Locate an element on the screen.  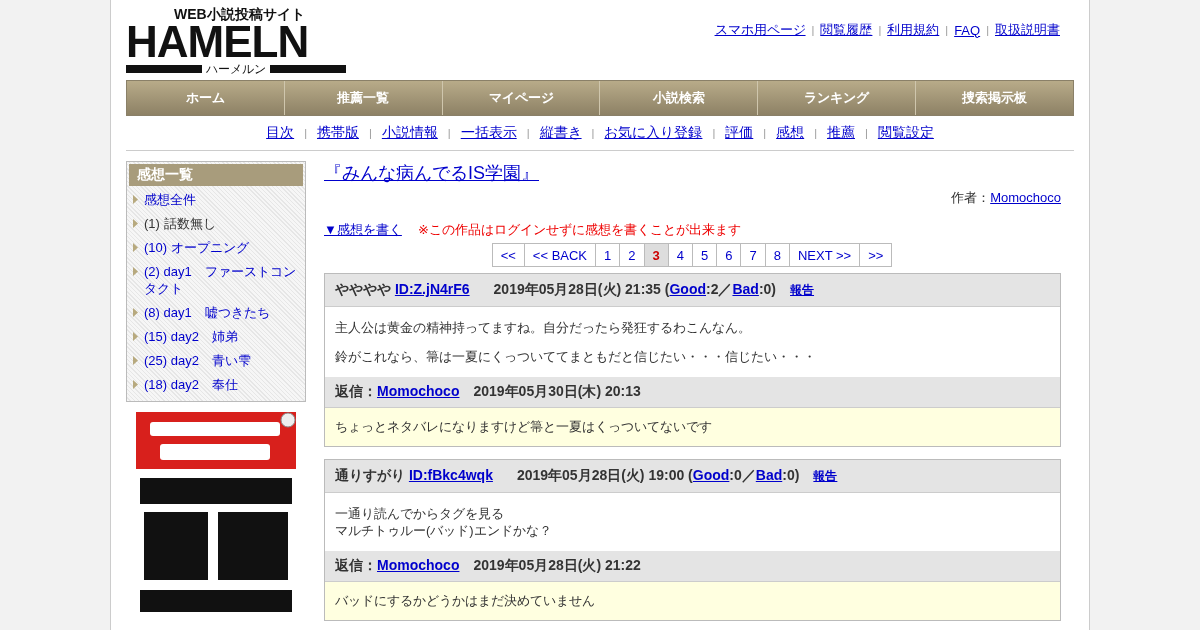
novel-title-link: 『みんな病んでるIS学園』 is located at coordinates (431, 173).